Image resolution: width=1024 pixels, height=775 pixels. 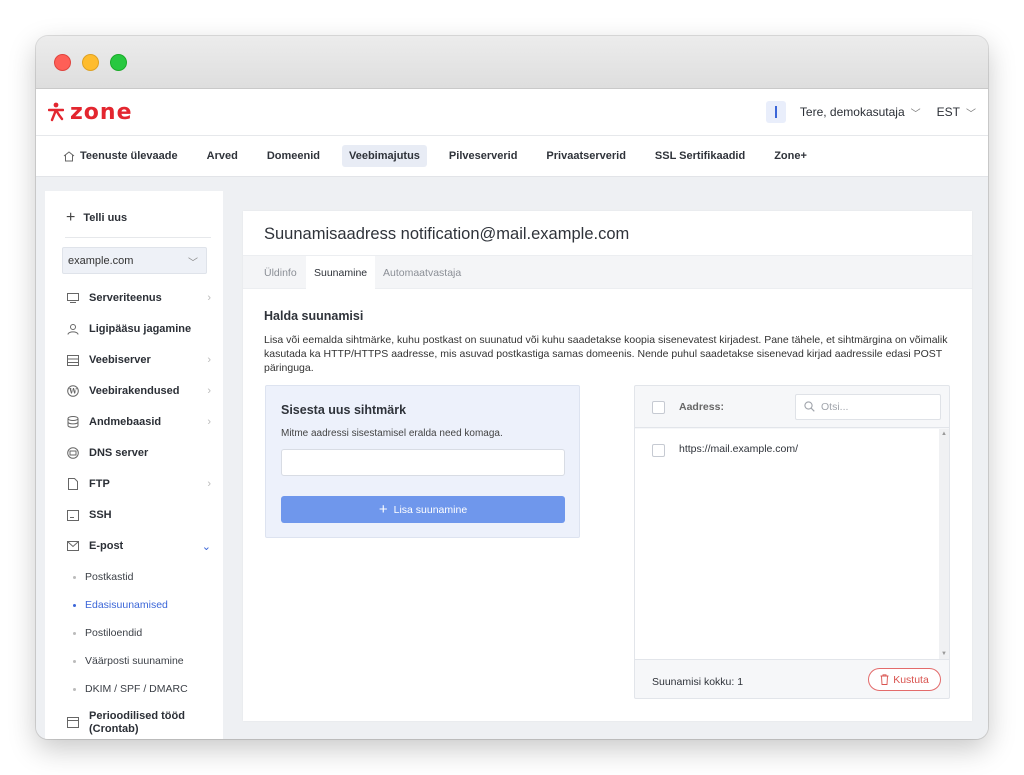 I want to click on new-target-input, so click(x=423, y=462).